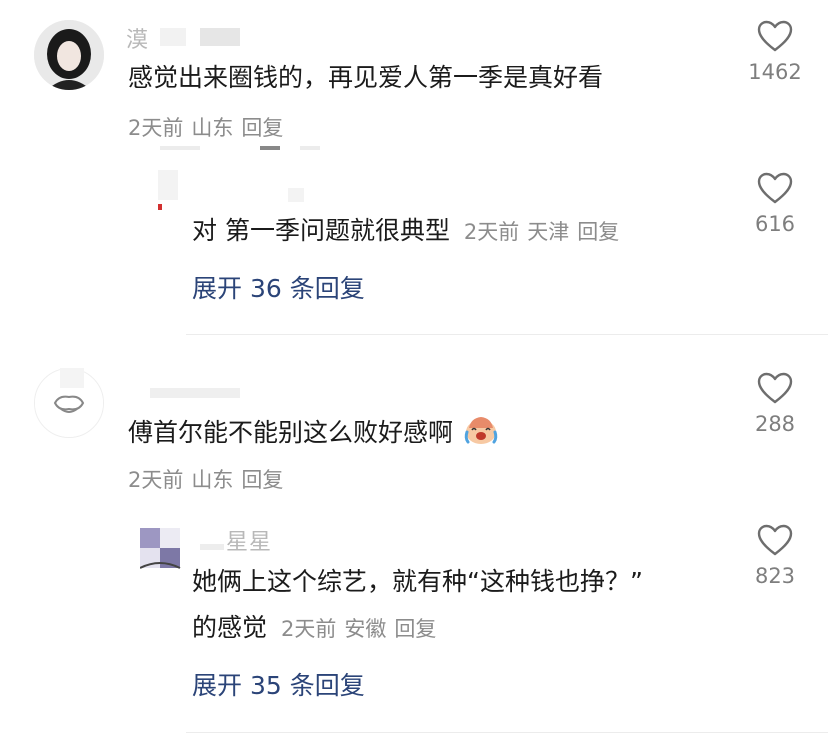 Image resolution: width=828 pixels, height=742 pixels. I want to click on reply-text-content: 的感觉, so click(230, 627).